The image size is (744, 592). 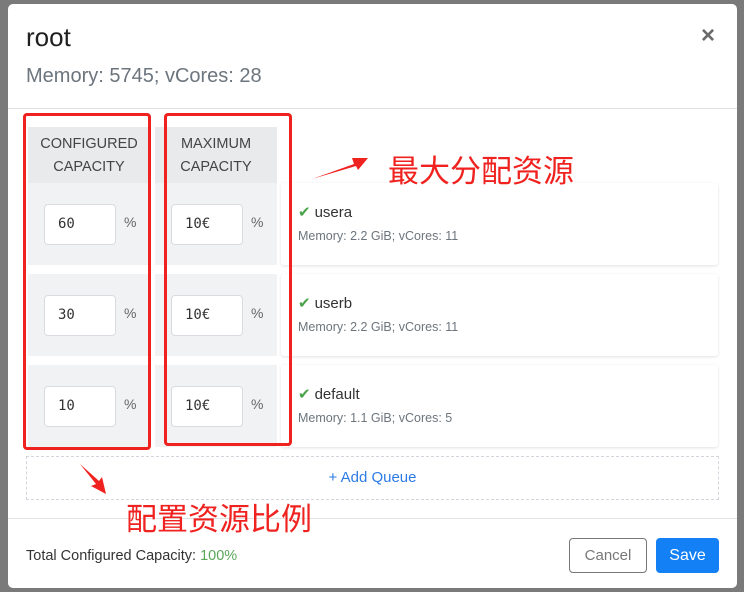 I want to click on annotation-ratio-label: 配置资源比例, so click(x=219, y=520).